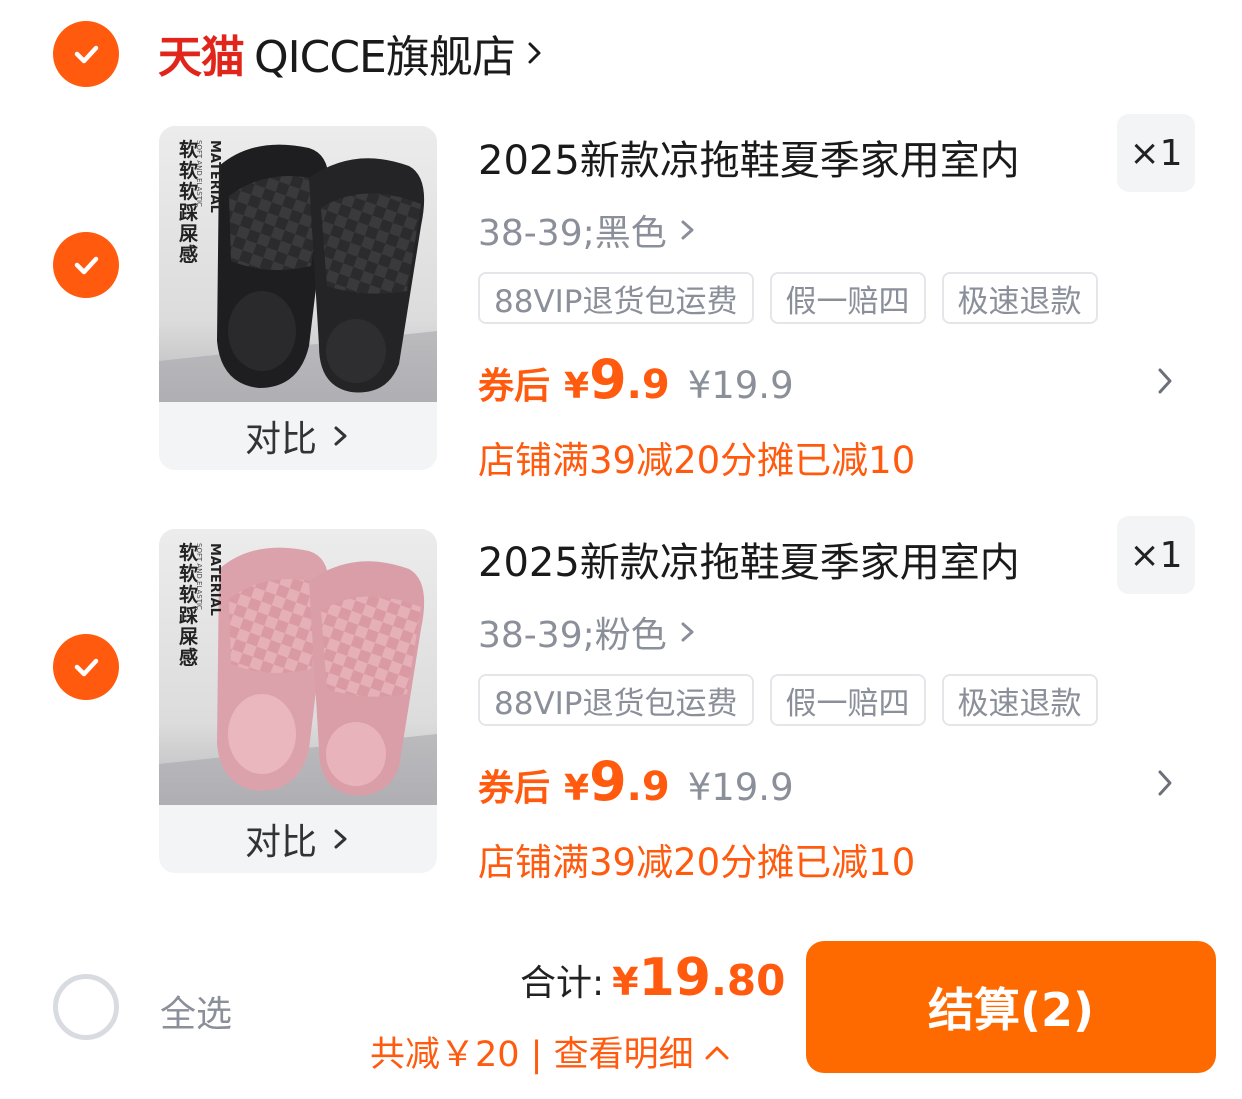 Image resolution: width=1242 pixels, height=1099 pixels. I want to click on store-name: QICCE旗舰店, so click(385, 53).